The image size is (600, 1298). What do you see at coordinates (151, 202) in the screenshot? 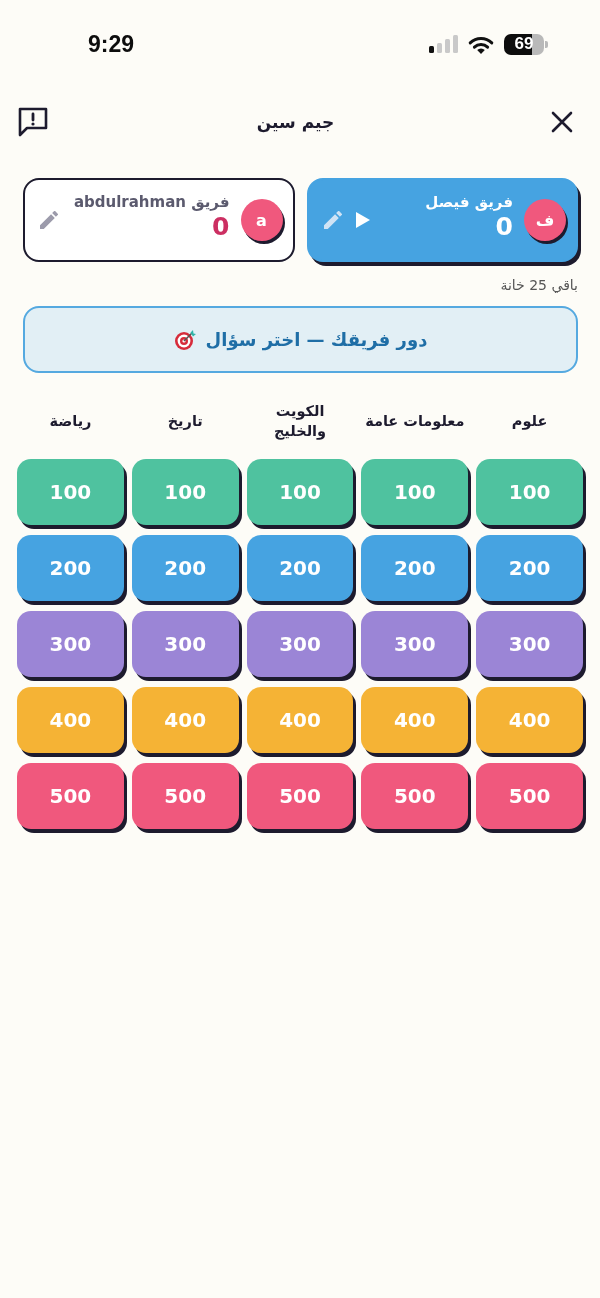
I see `team-name: فريق abdulrahman` at bounding box center [151, 202].